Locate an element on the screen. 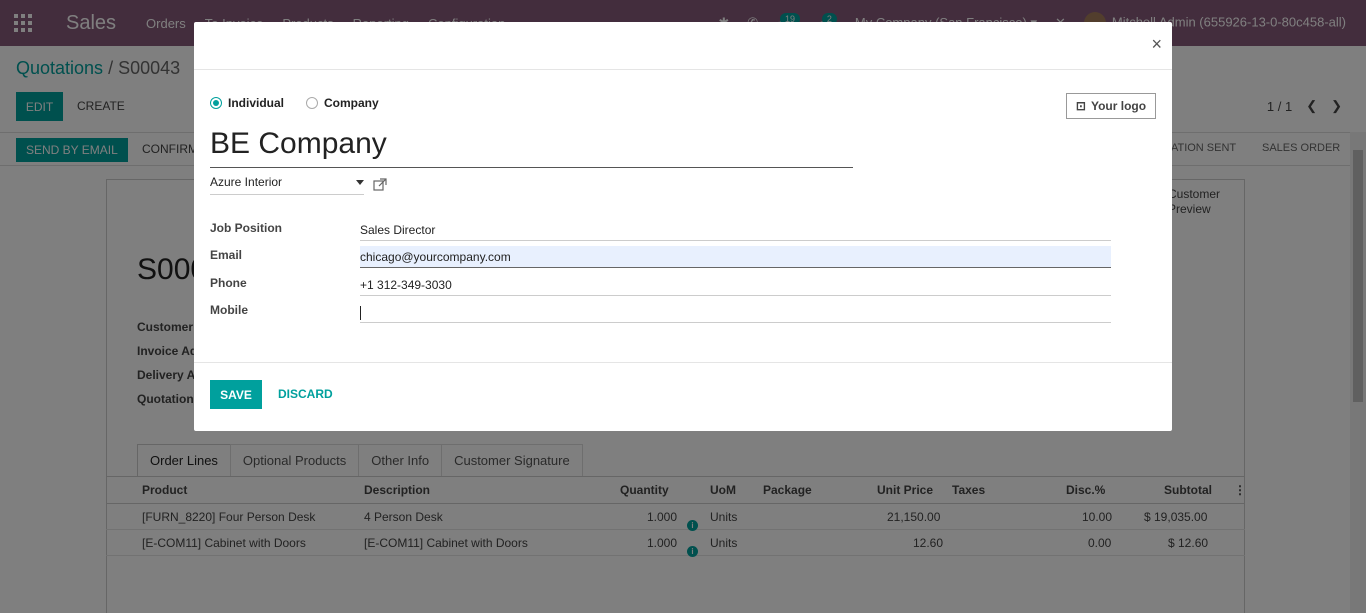  job-position-input: Sales Director is located at coordinates (735, 230).